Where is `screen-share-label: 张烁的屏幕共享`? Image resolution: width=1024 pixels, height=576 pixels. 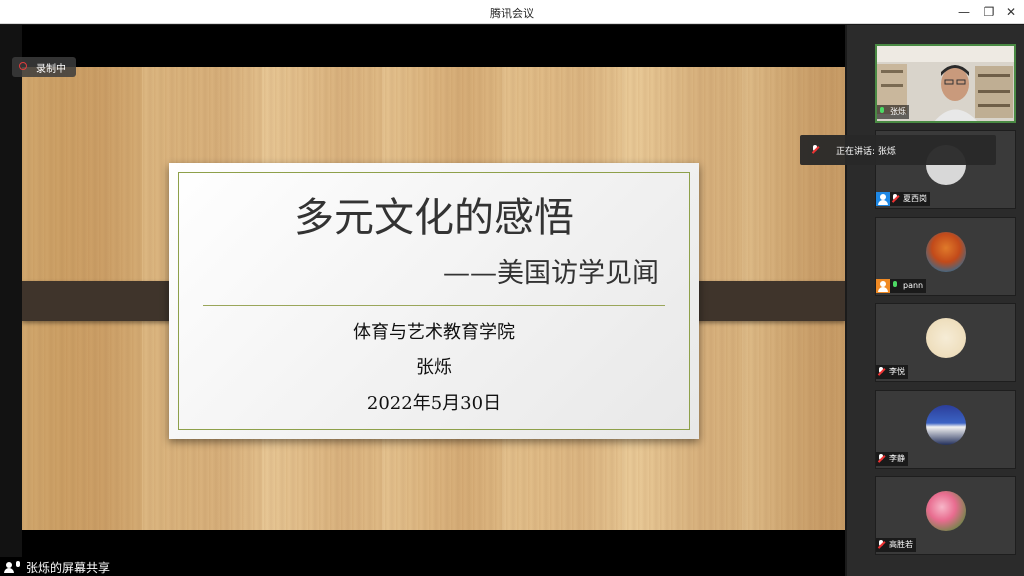
screen-share-label: 张烁的屏幕共享 is located at coordinates (68, 568).